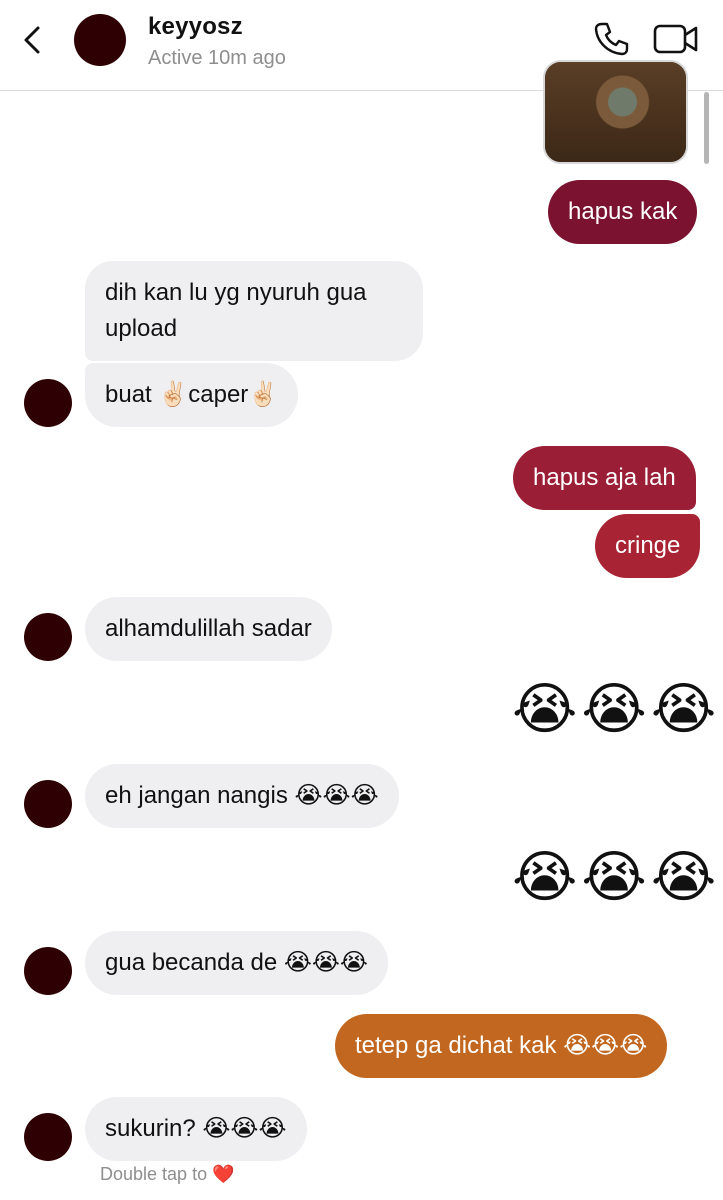  Describe the element at coordinates (623, 212) in the screenshot. I see `outgoing-message: hapus kak` at that location.